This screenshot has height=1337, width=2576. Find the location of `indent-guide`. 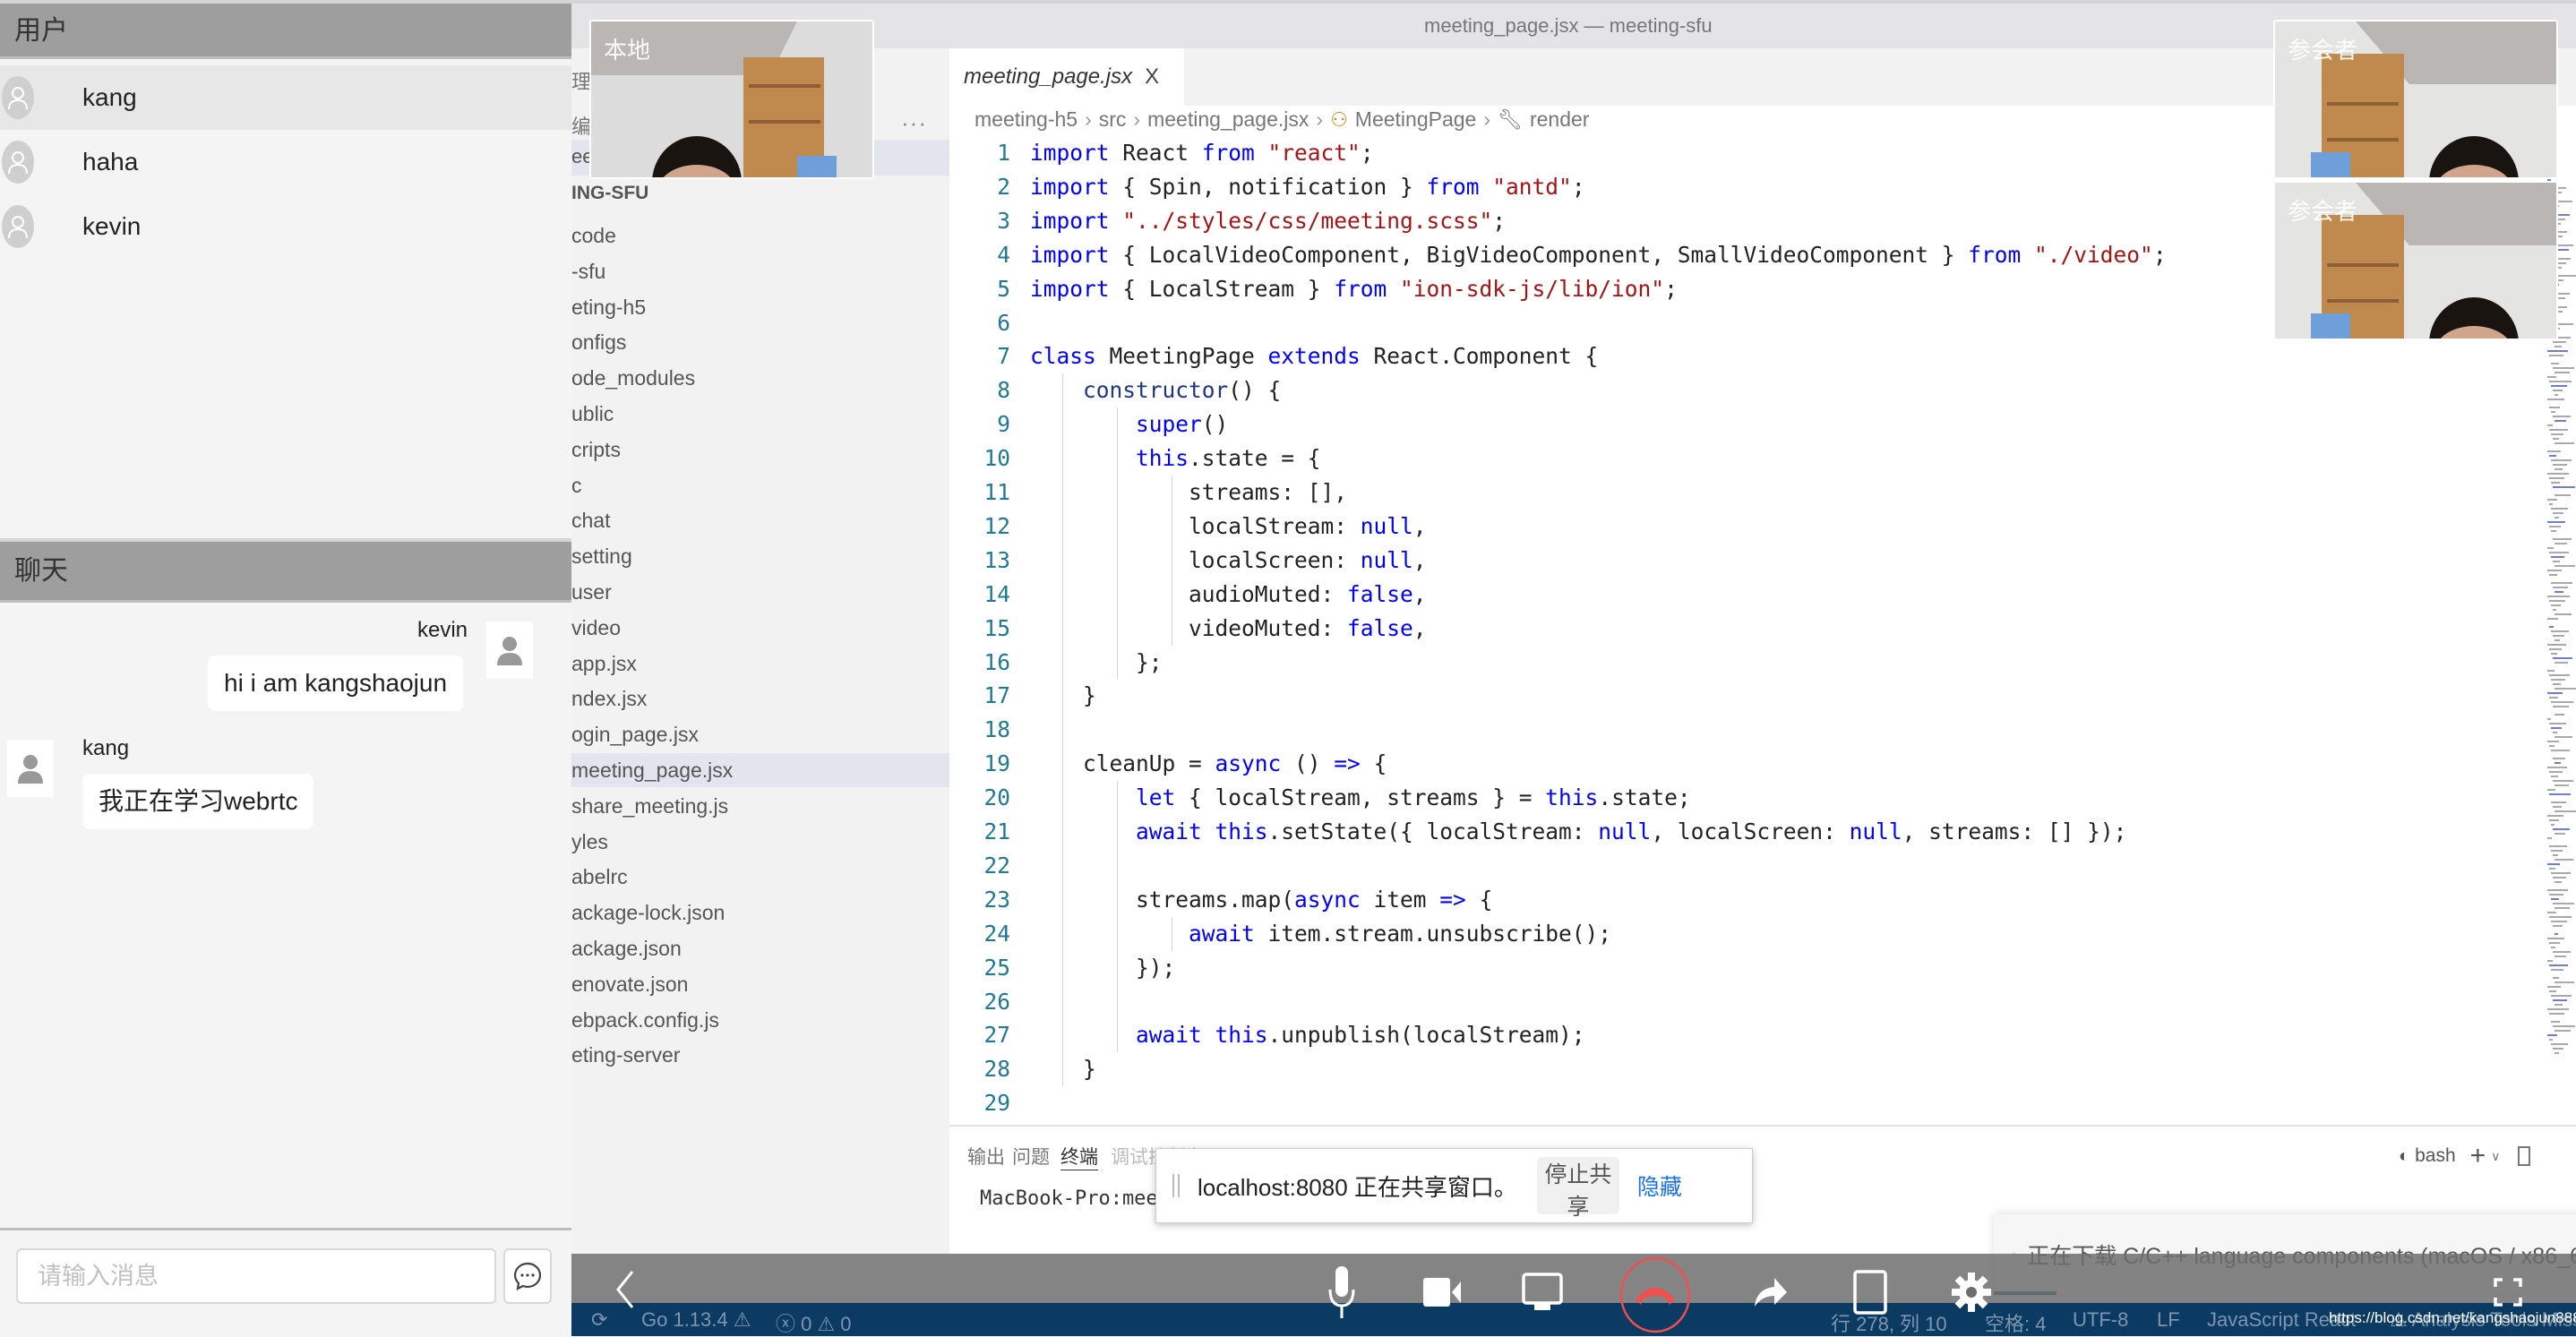

indent-guide is located at coordinates (1117, 916).